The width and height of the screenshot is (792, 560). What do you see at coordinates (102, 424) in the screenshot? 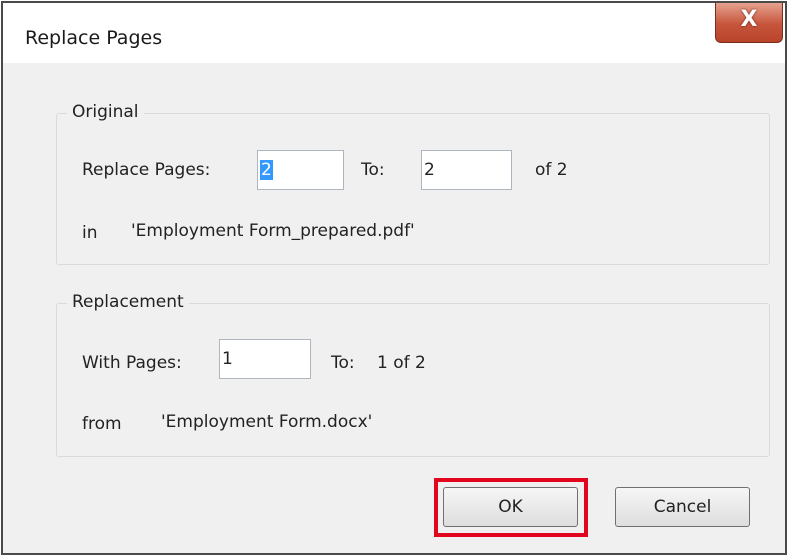
I see `from-label: from` at bounding box center [102, 424].